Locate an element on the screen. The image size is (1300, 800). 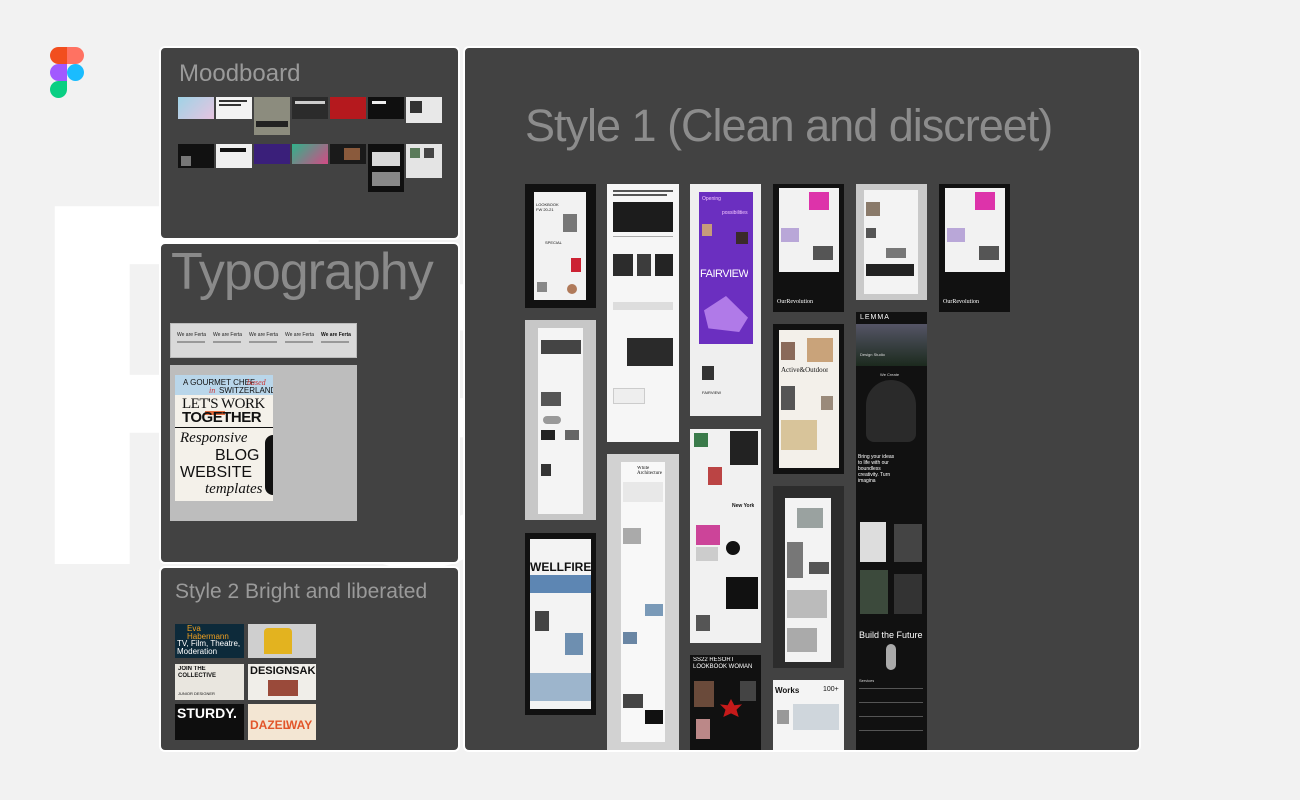
active-outdoor-label: Active&Outdoor is located at coordinates (805, 370).